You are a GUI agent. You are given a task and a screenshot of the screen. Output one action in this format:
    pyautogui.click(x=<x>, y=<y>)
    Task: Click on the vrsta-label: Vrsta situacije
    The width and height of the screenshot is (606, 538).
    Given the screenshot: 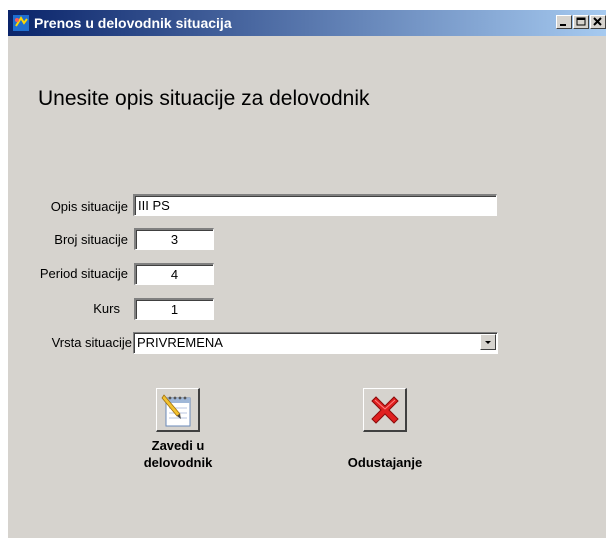 What is the action you would take?
    pyautogui.click(x=91, y=342)
    